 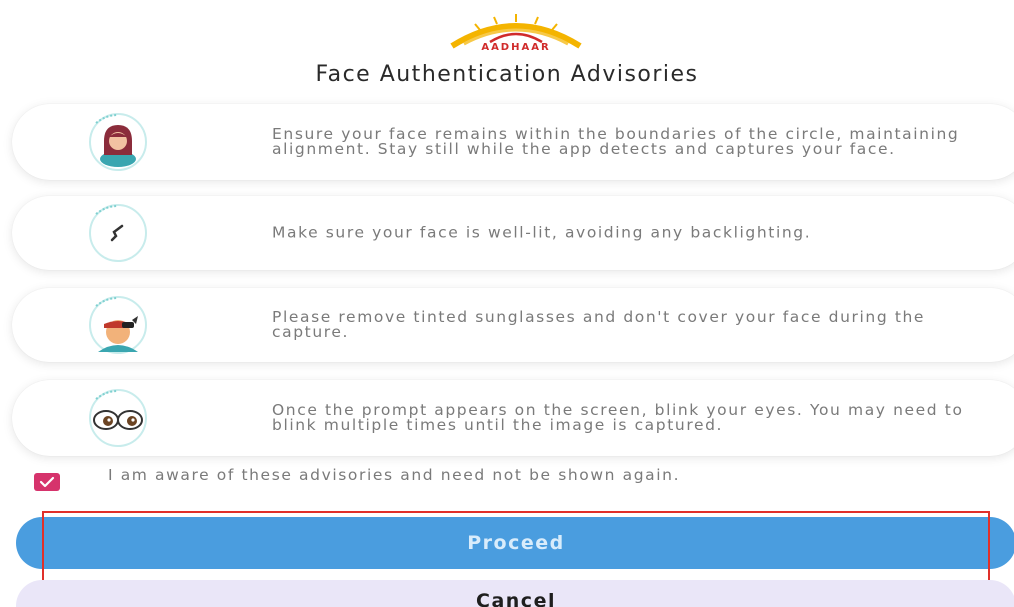 What do you see at coordinates (118, 325) in the screenshot?
I see `sunglasses-face-icon` at bounding box center [118, 325].